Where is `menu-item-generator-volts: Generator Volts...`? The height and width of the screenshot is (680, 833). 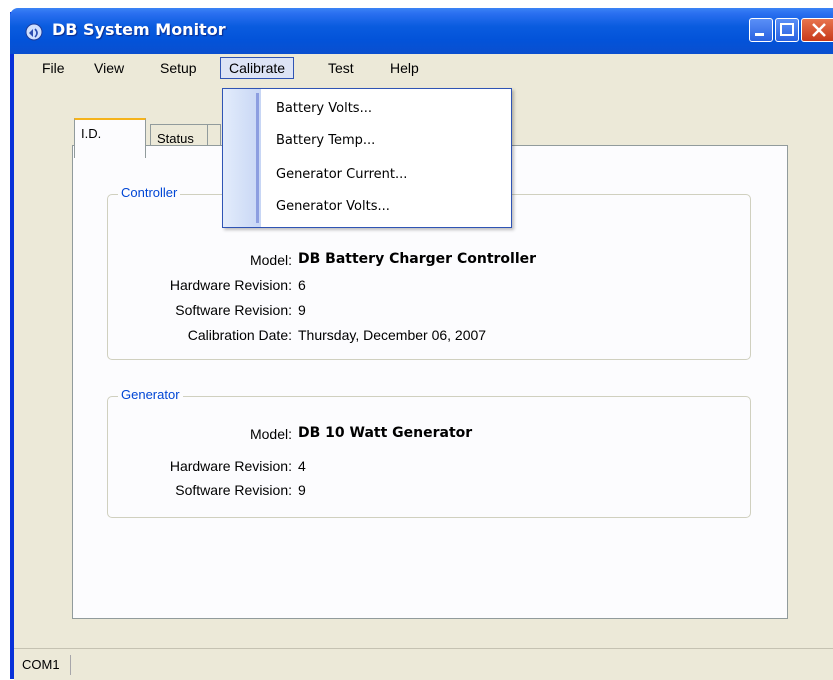 menu-item-generator-volts: Generator Volts... is located at coordinates (333, 207).